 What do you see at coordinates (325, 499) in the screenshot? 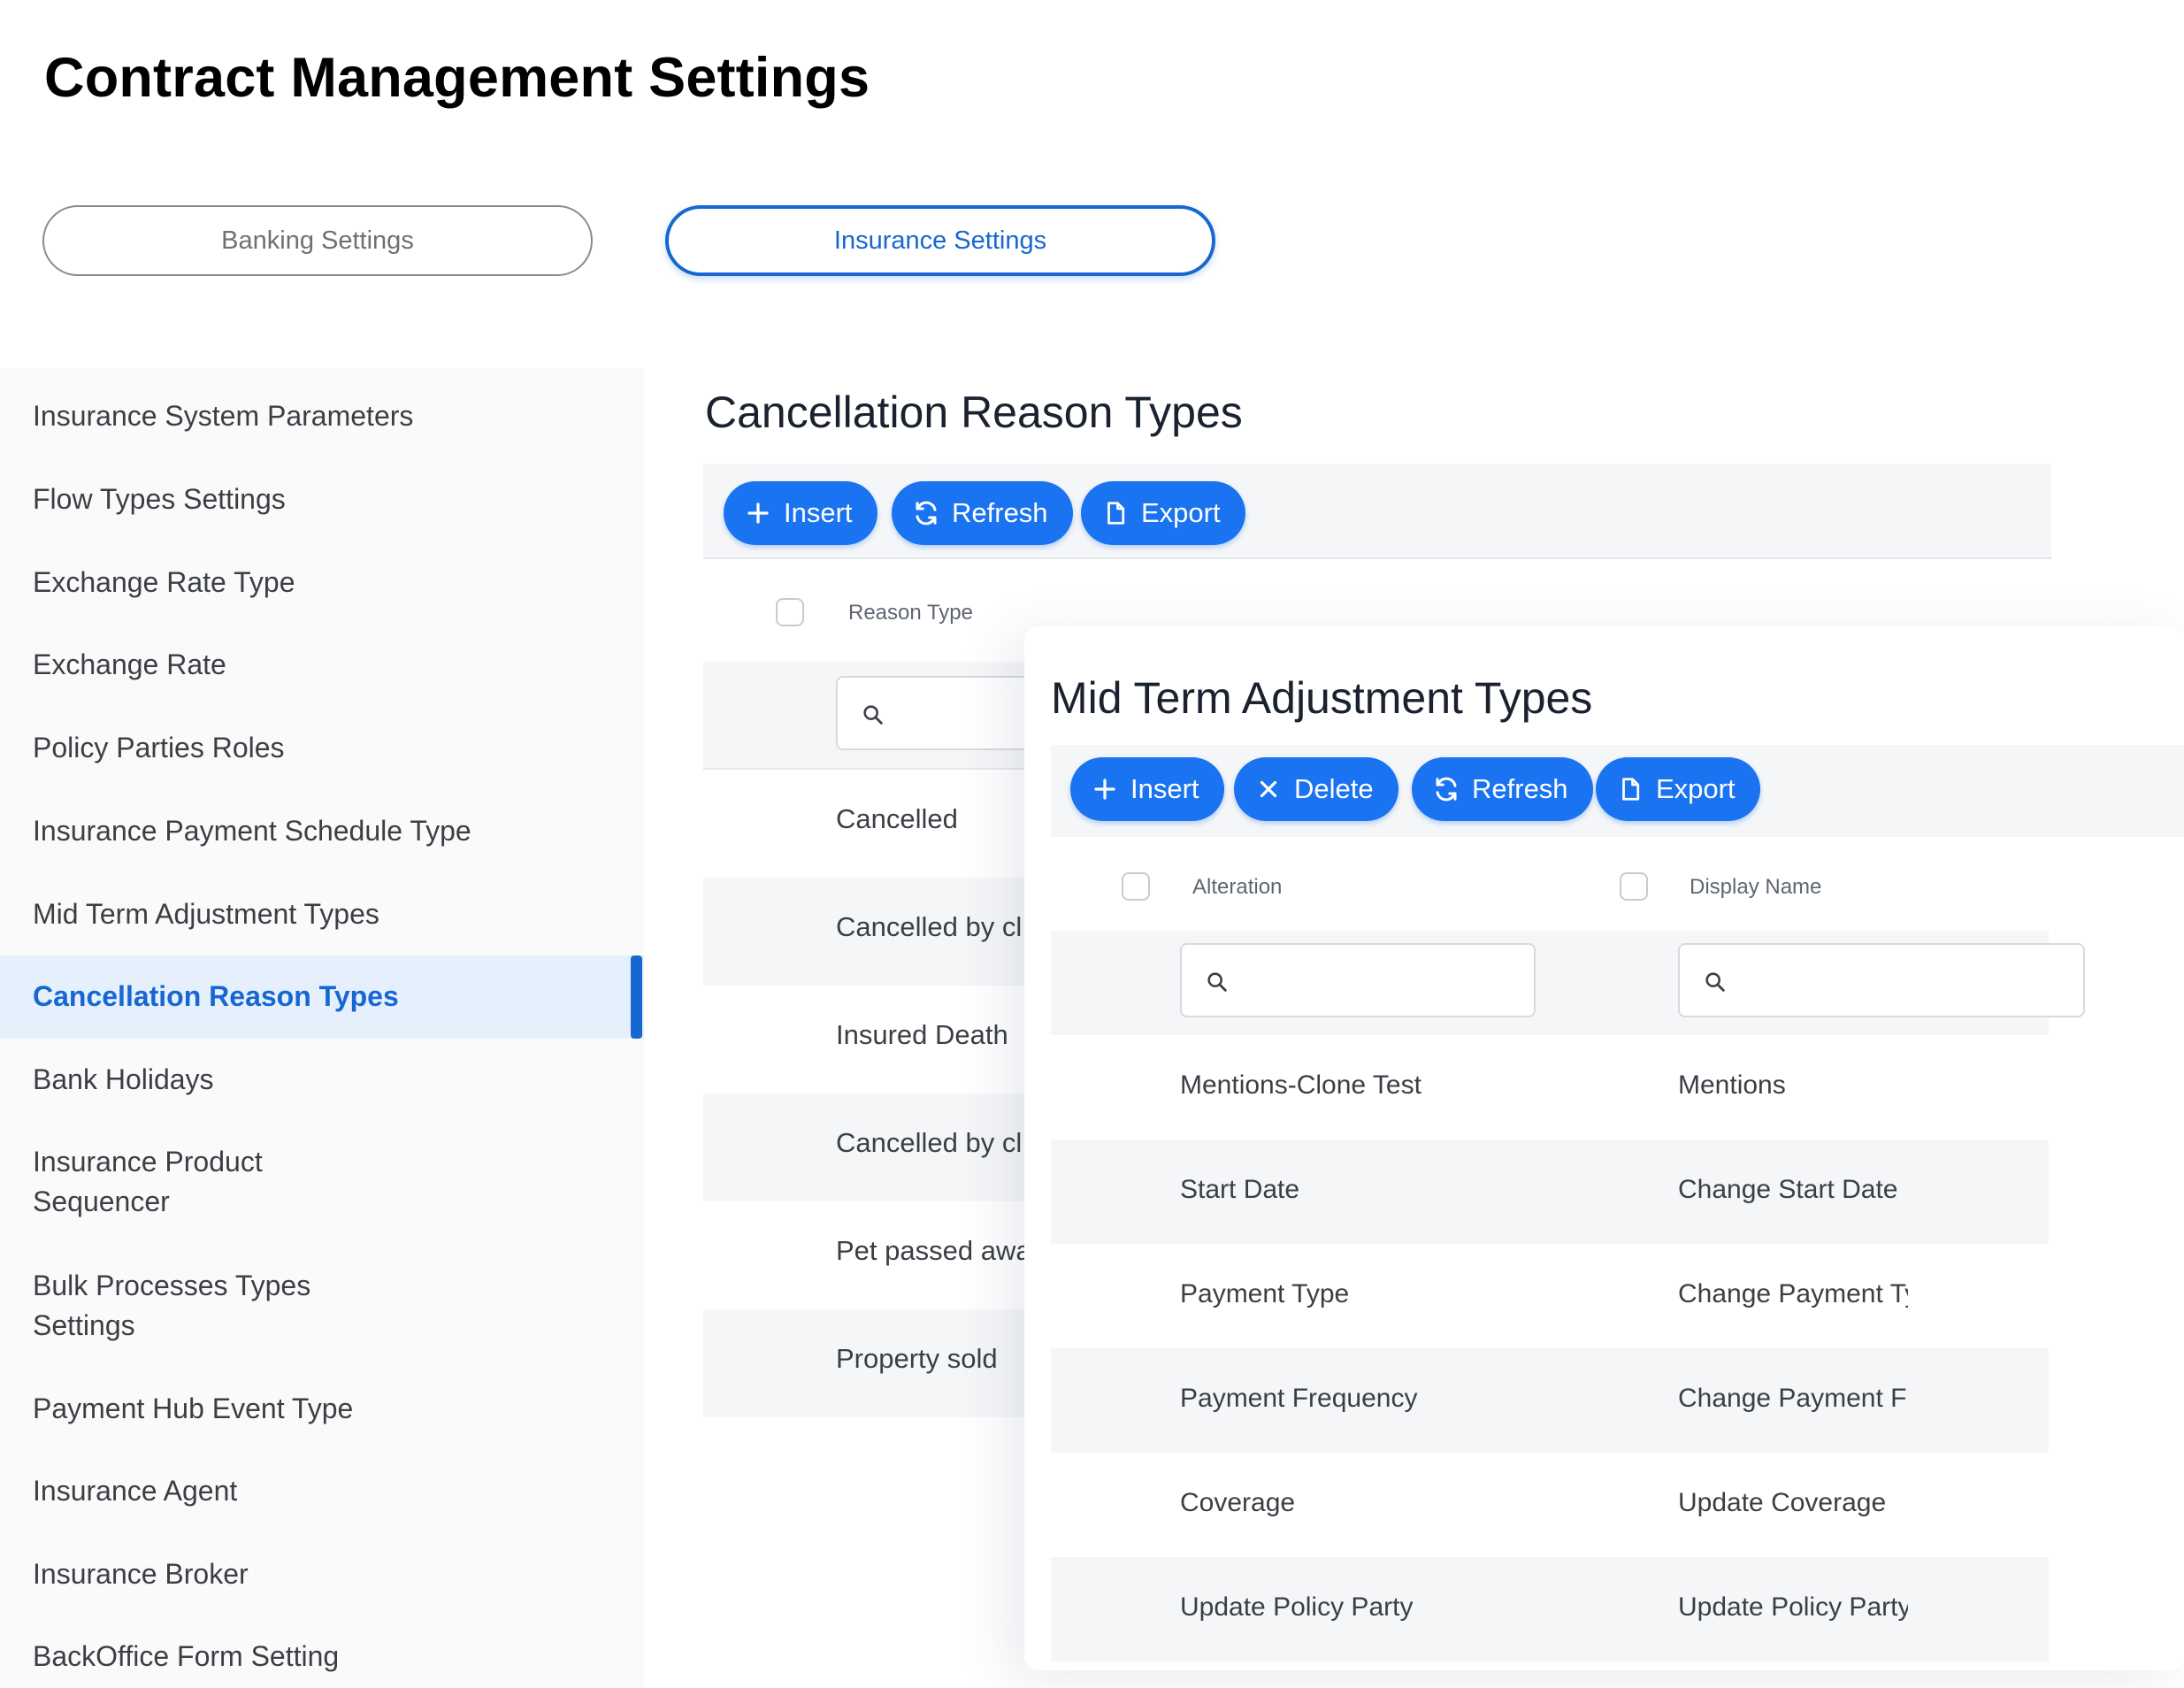
I see `sidebar-item-flow-types-settings: Flow Types Settings` at bounding box center [325, 499].